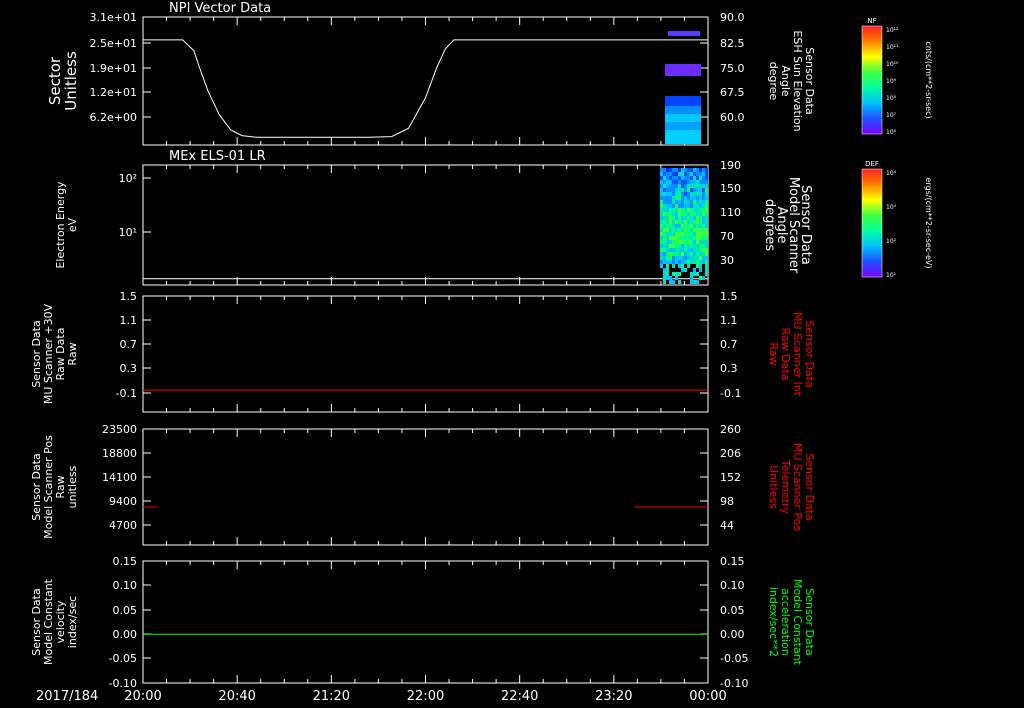 The width and height of the screenshot is (1024, 708). What do you see at coordinates (119, 477) in the screenshot?
I see `y-tick-label: 14100` at bounding box center [119, 477].